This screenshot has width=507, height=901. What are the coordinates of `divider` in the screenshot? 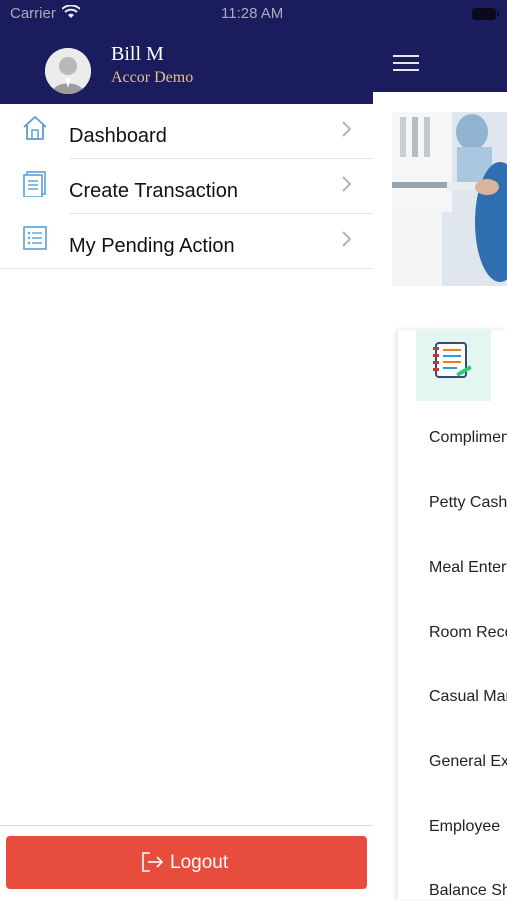 It's located at (186, 268).